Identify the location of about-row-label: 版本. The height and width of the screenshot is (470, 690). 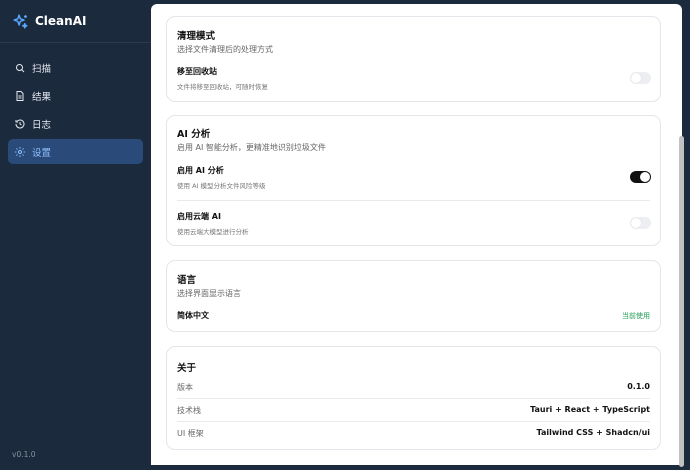
(185, 387).